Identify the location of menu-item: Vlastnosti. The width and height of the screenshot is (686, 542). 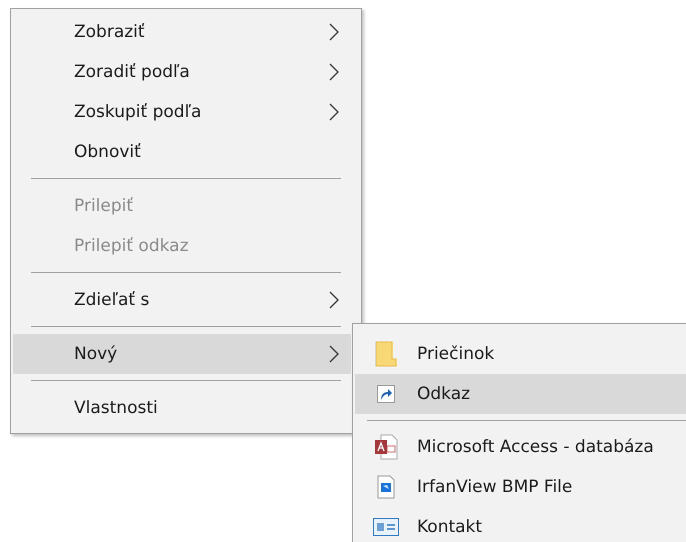
(182, 408).